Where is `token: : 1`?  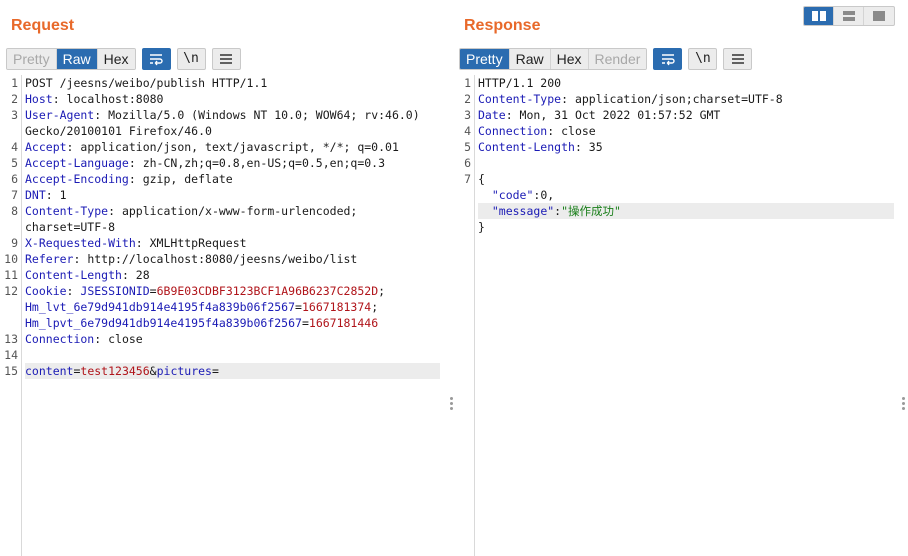 token: : 1 is located at coordinates (56, 195).